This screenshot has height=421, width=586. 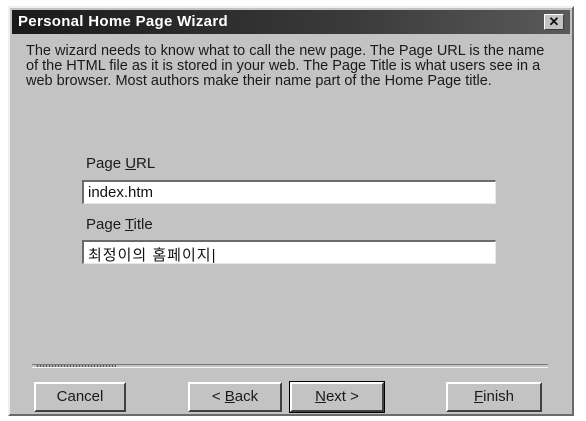 I want to click on cancel-button: Cancel, so click(x=80, y=397).